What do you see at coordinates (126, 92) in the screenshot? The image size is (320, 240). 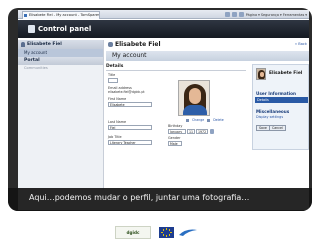 I see `email-value: elisabete.fiel@dgidc.pt` at bounding box center [126, 92].